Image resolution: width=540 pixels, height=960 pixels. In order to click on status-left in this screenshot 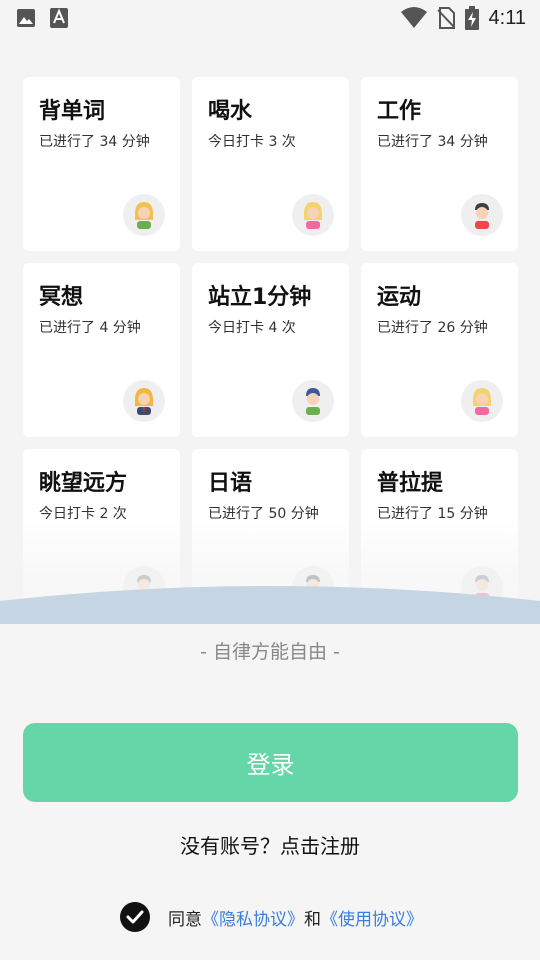, I will do `click(42, 18)`.